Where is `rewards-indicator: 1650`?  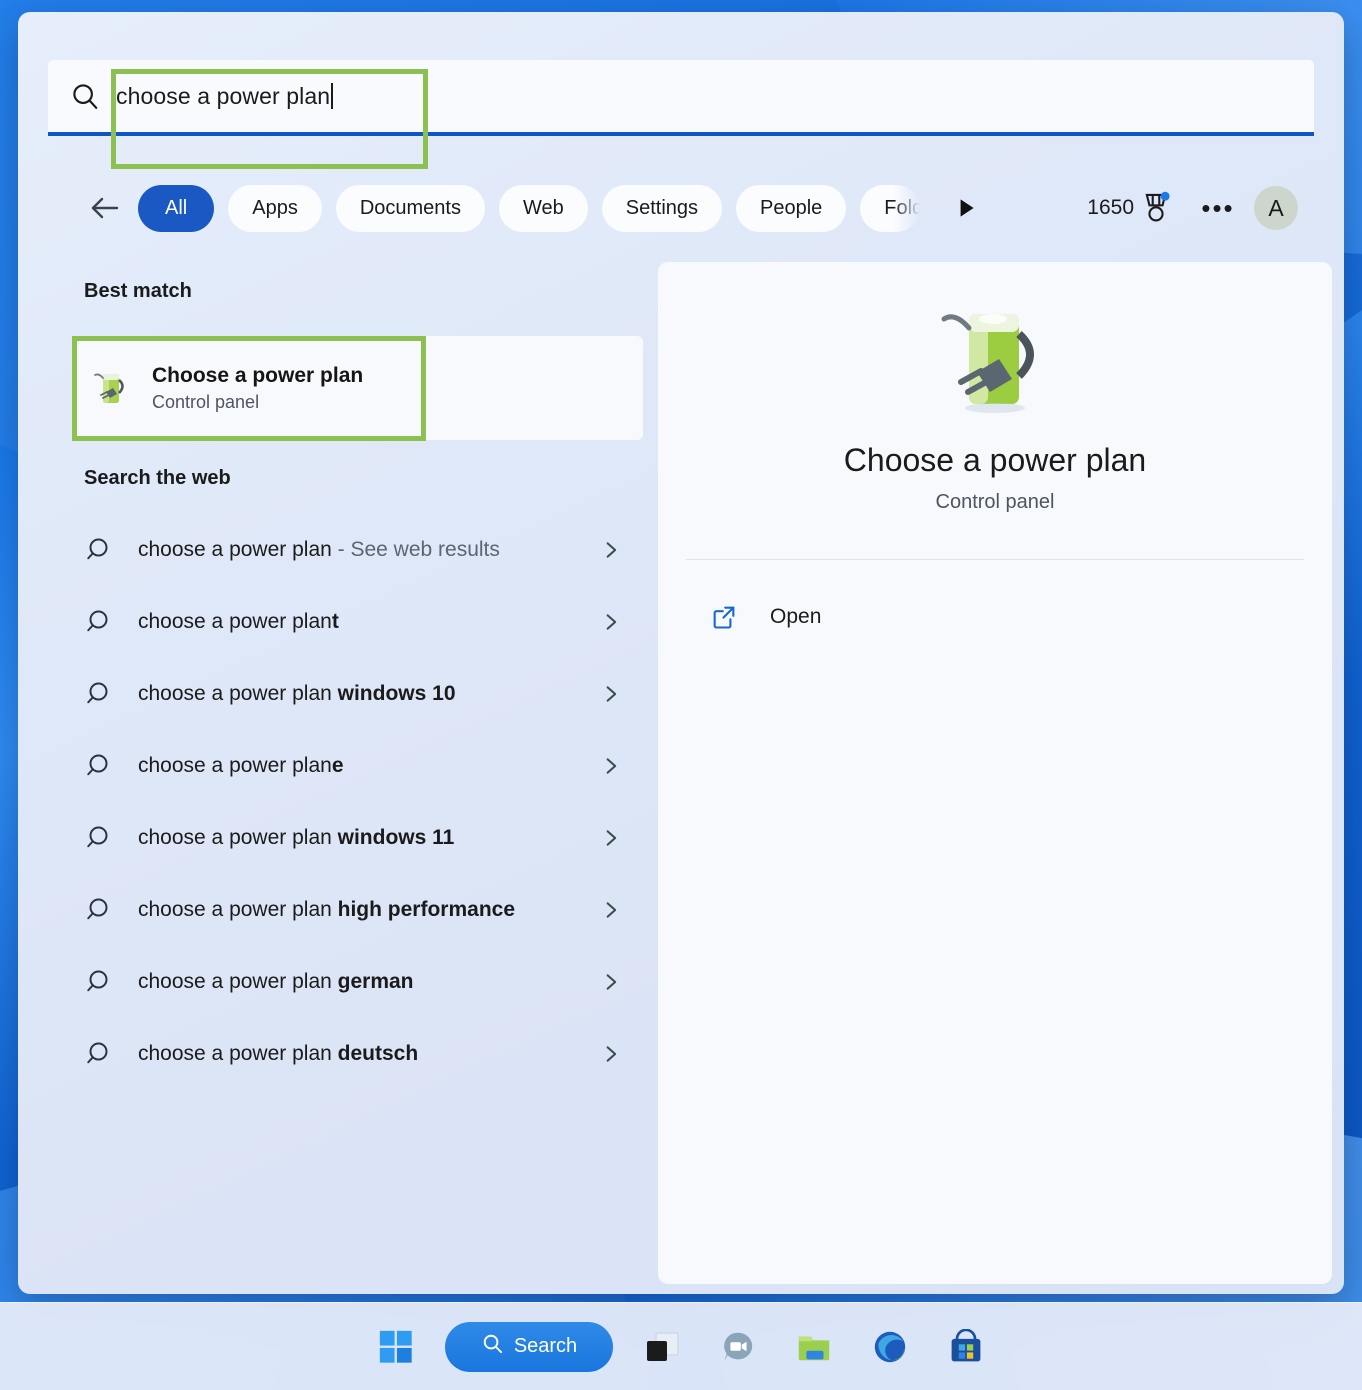 rewards-indicator: 1650 is located at coordinates (1129, 208).